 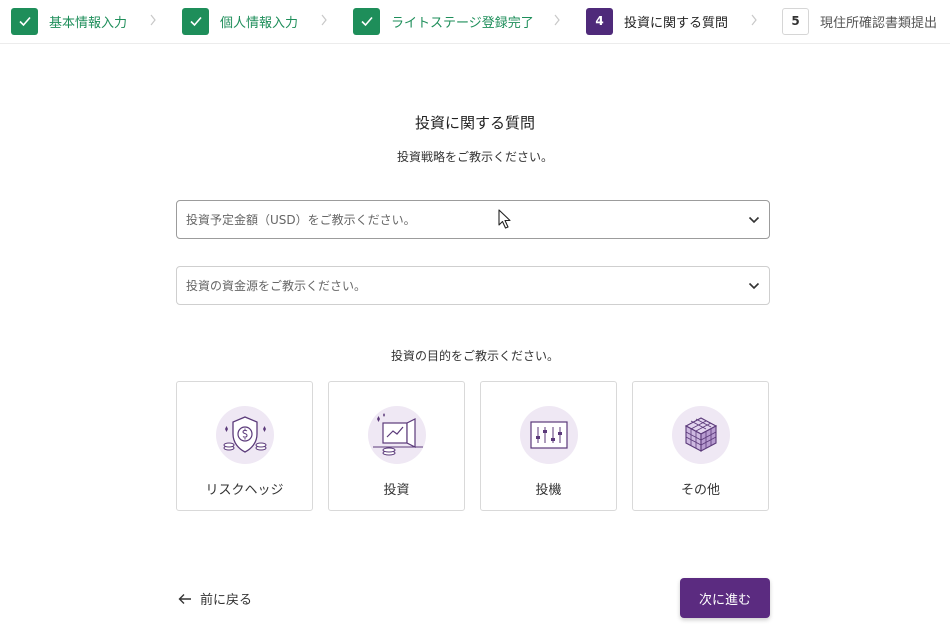 I want to click on step-address-documents: 5 現住所確認書類提出, so click(x=859, y=21).